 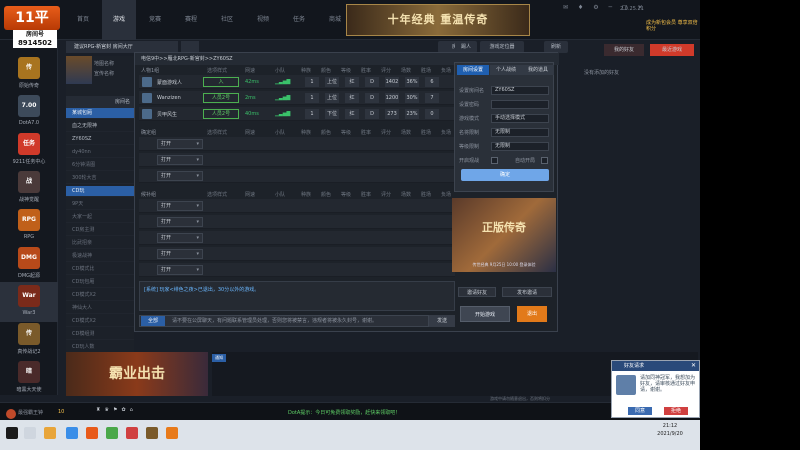 What do you see at coordinates (100, 191) in the screenshot?
I see `room-list-item: CD玩` at bounding box center [100, 191].